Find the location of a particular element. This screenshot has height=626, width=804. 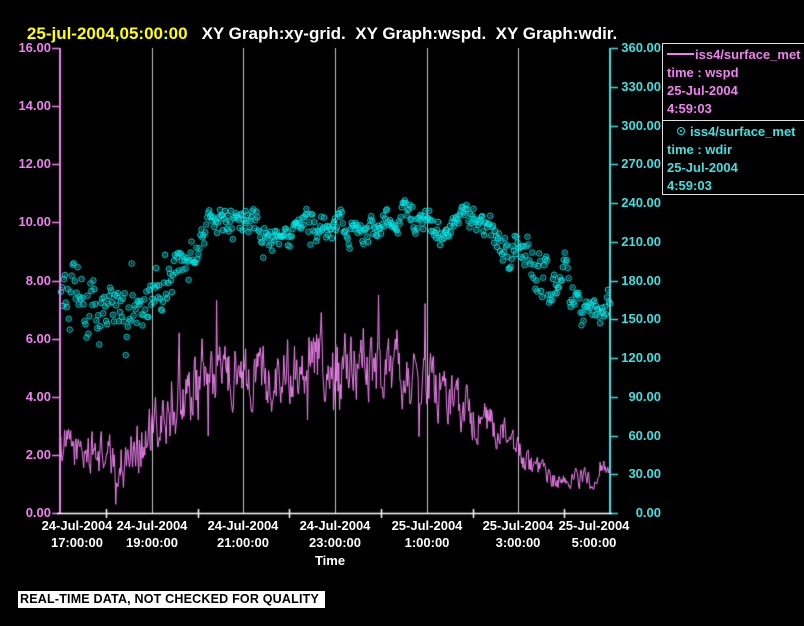

legend-wspd-date: 25-Jul-2004 is located at coordinates (702, 90).